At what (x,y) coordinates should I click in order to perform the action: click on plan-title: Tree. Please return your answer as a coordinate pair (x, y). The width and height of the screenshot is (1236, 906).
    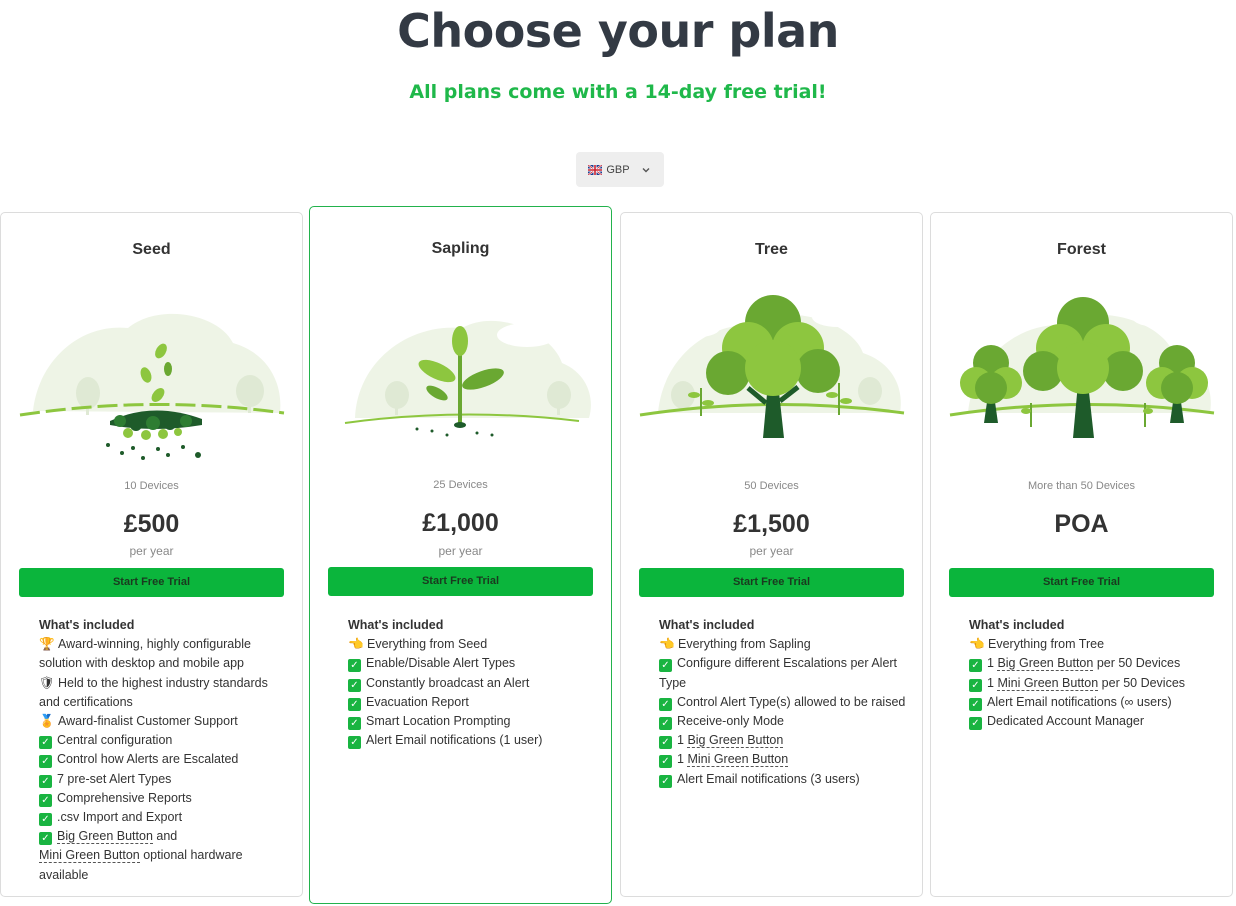
    Looking at the image, I should click on (771, 249).